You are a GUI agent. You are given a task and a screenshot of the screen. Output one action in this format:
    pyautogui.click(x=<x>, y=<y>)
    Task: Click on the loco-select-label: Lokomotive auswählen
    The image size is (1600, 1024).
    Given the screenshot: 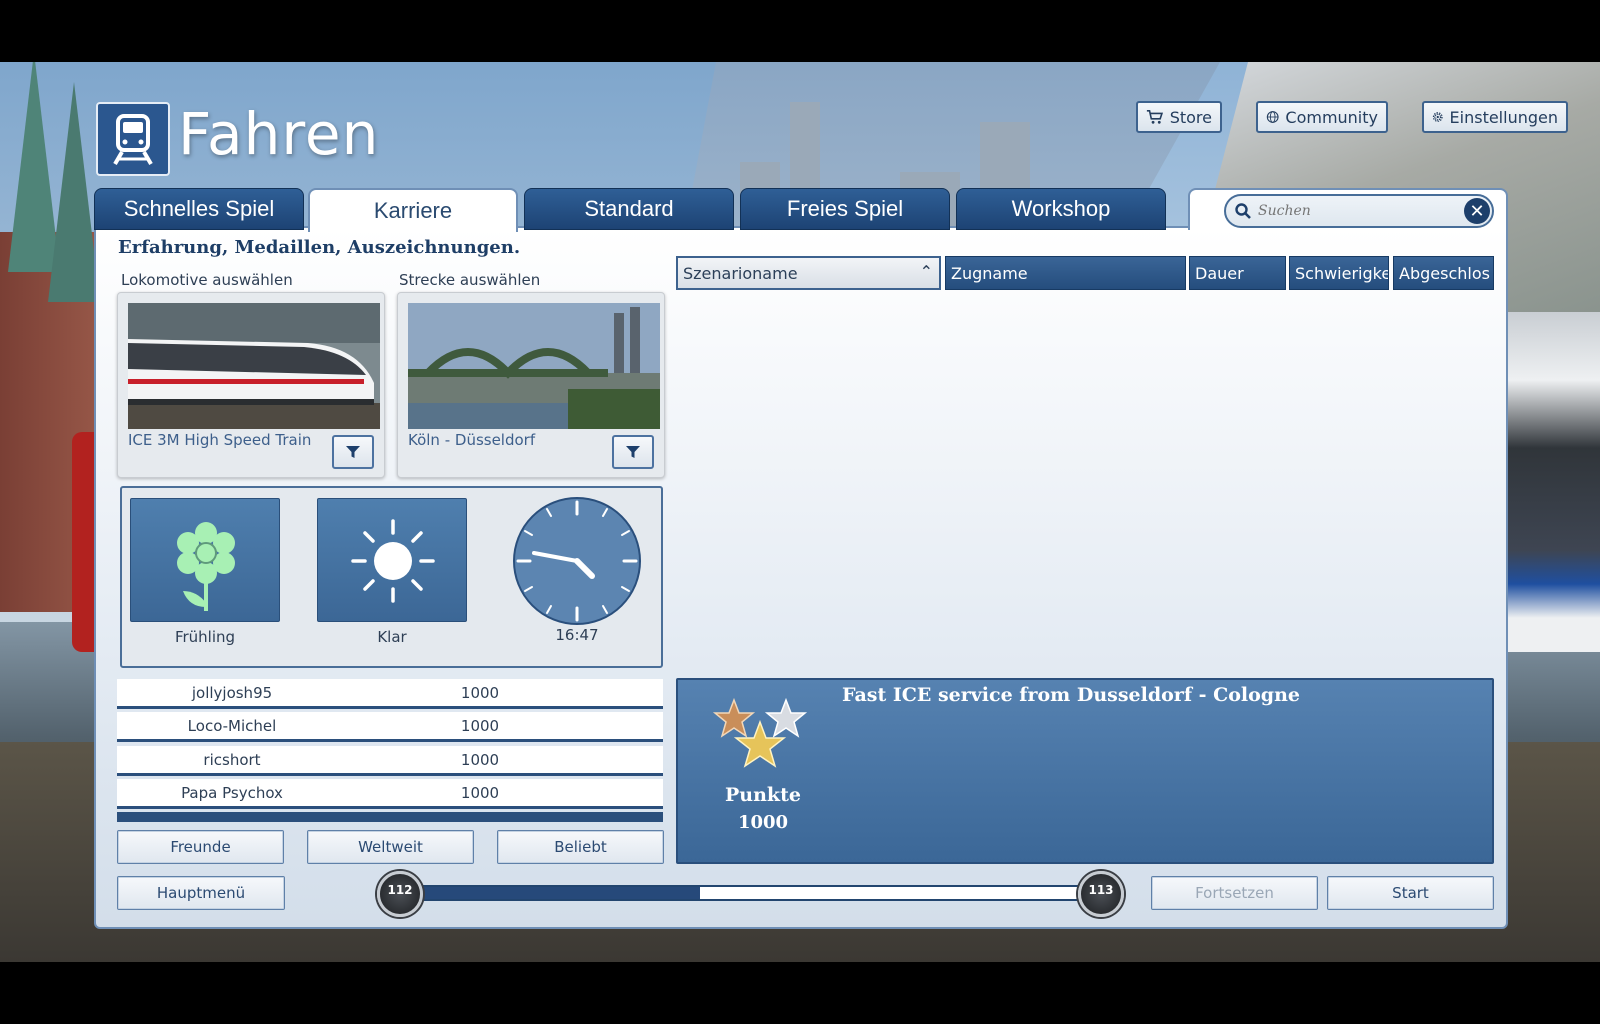 What is the action you would take?
    pyautogui.click(x=207, y=280)
    